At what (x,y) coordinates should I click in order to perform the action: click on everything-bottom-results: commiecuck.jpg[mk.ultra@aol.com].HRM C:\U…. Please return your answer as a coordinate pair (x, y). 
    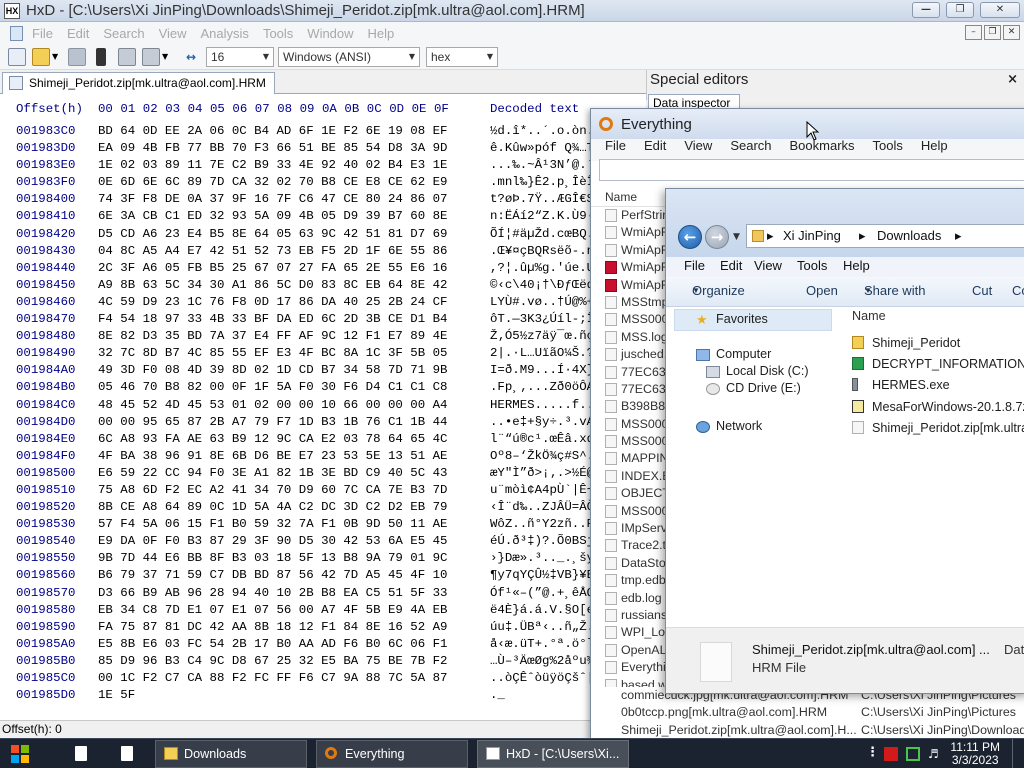
    Looking at the image, I should click on (807, 713).